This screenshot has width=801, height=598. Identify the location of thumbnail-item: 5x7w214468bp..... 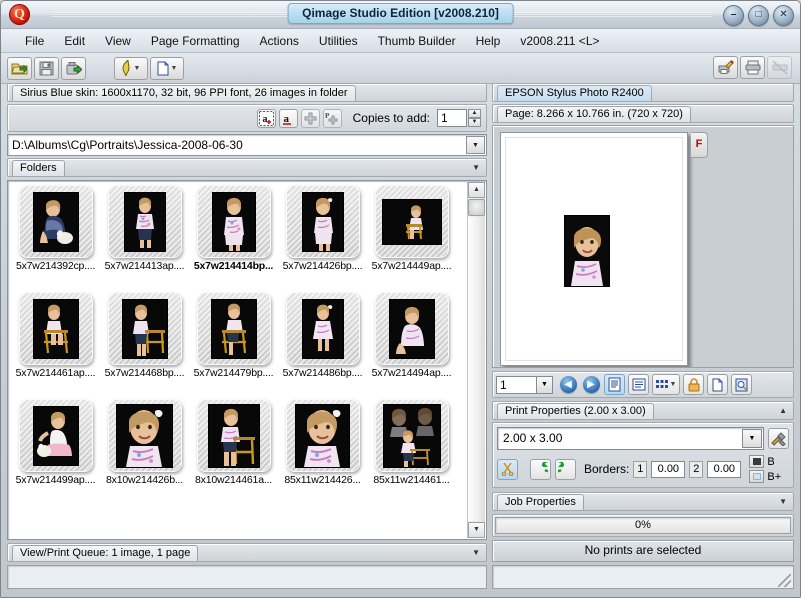
(144, 345).